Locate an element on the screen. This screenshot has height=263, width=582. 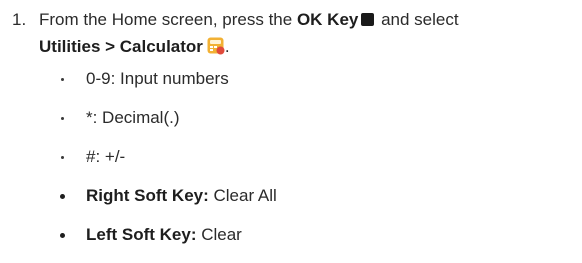
step-intro: From the Home screen, press the is located at coordinates (168, 19).